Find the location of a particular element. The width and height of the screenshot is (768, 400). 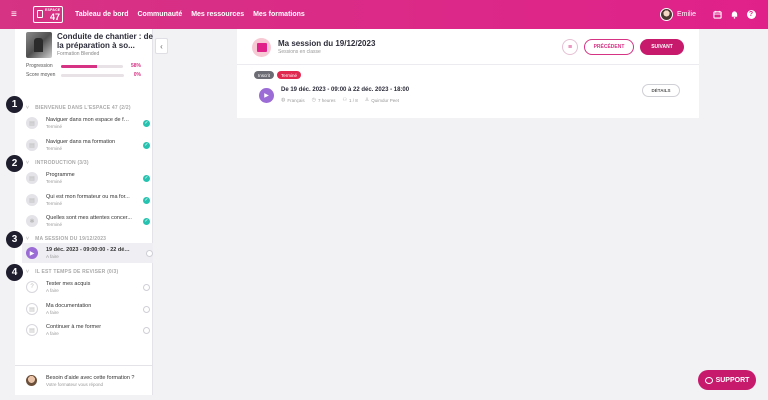

help-icon: ? is located at coordinates (751, 15).